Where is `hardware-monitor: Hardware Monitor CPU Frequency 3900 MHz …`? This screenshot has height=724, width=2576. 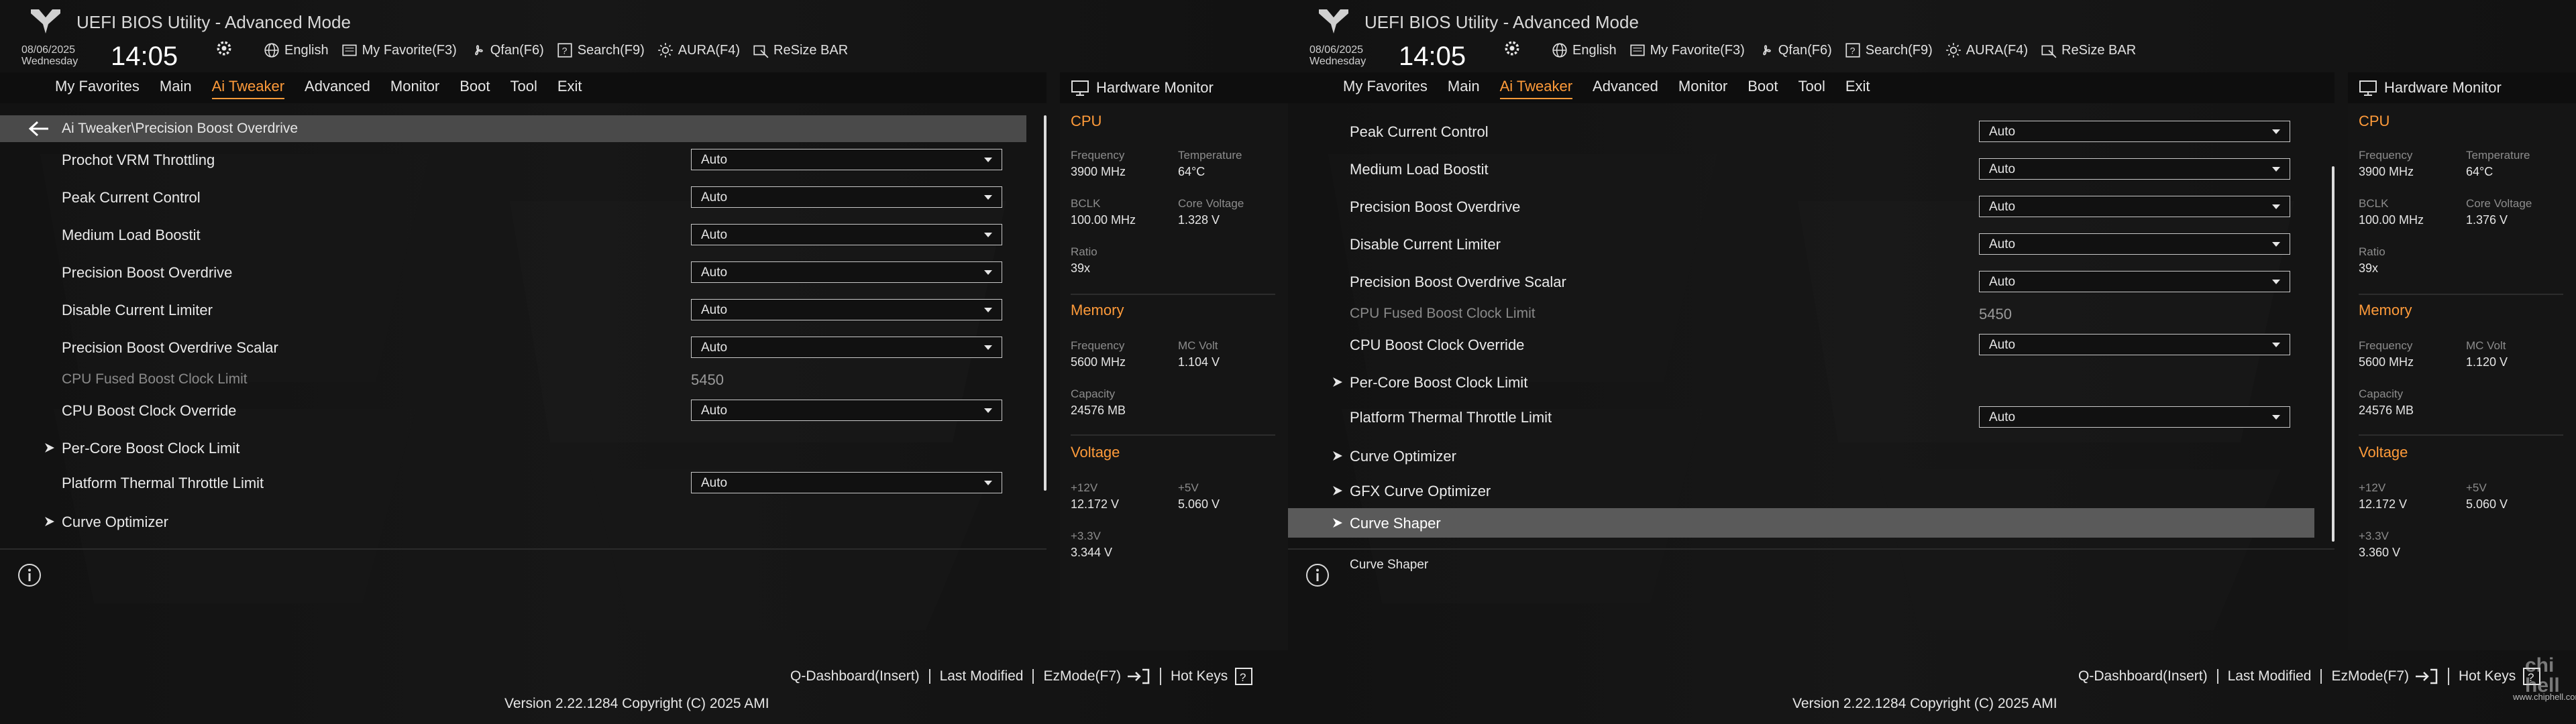
hardware-monitor: Hardware Monitor CPU Frequency 3900 MHz … is located at coordinates (2462, 361).